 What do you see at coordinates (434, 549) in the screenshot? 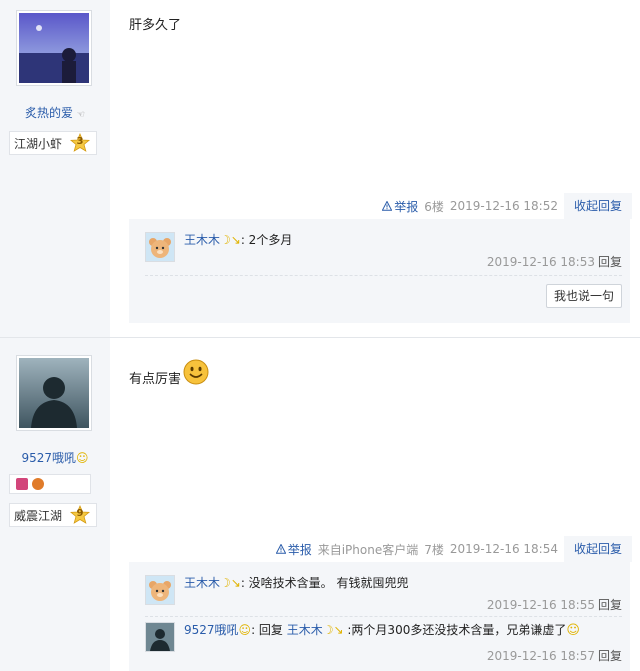
I see `floor-number: 7楼` at bounding box center [434, 549].